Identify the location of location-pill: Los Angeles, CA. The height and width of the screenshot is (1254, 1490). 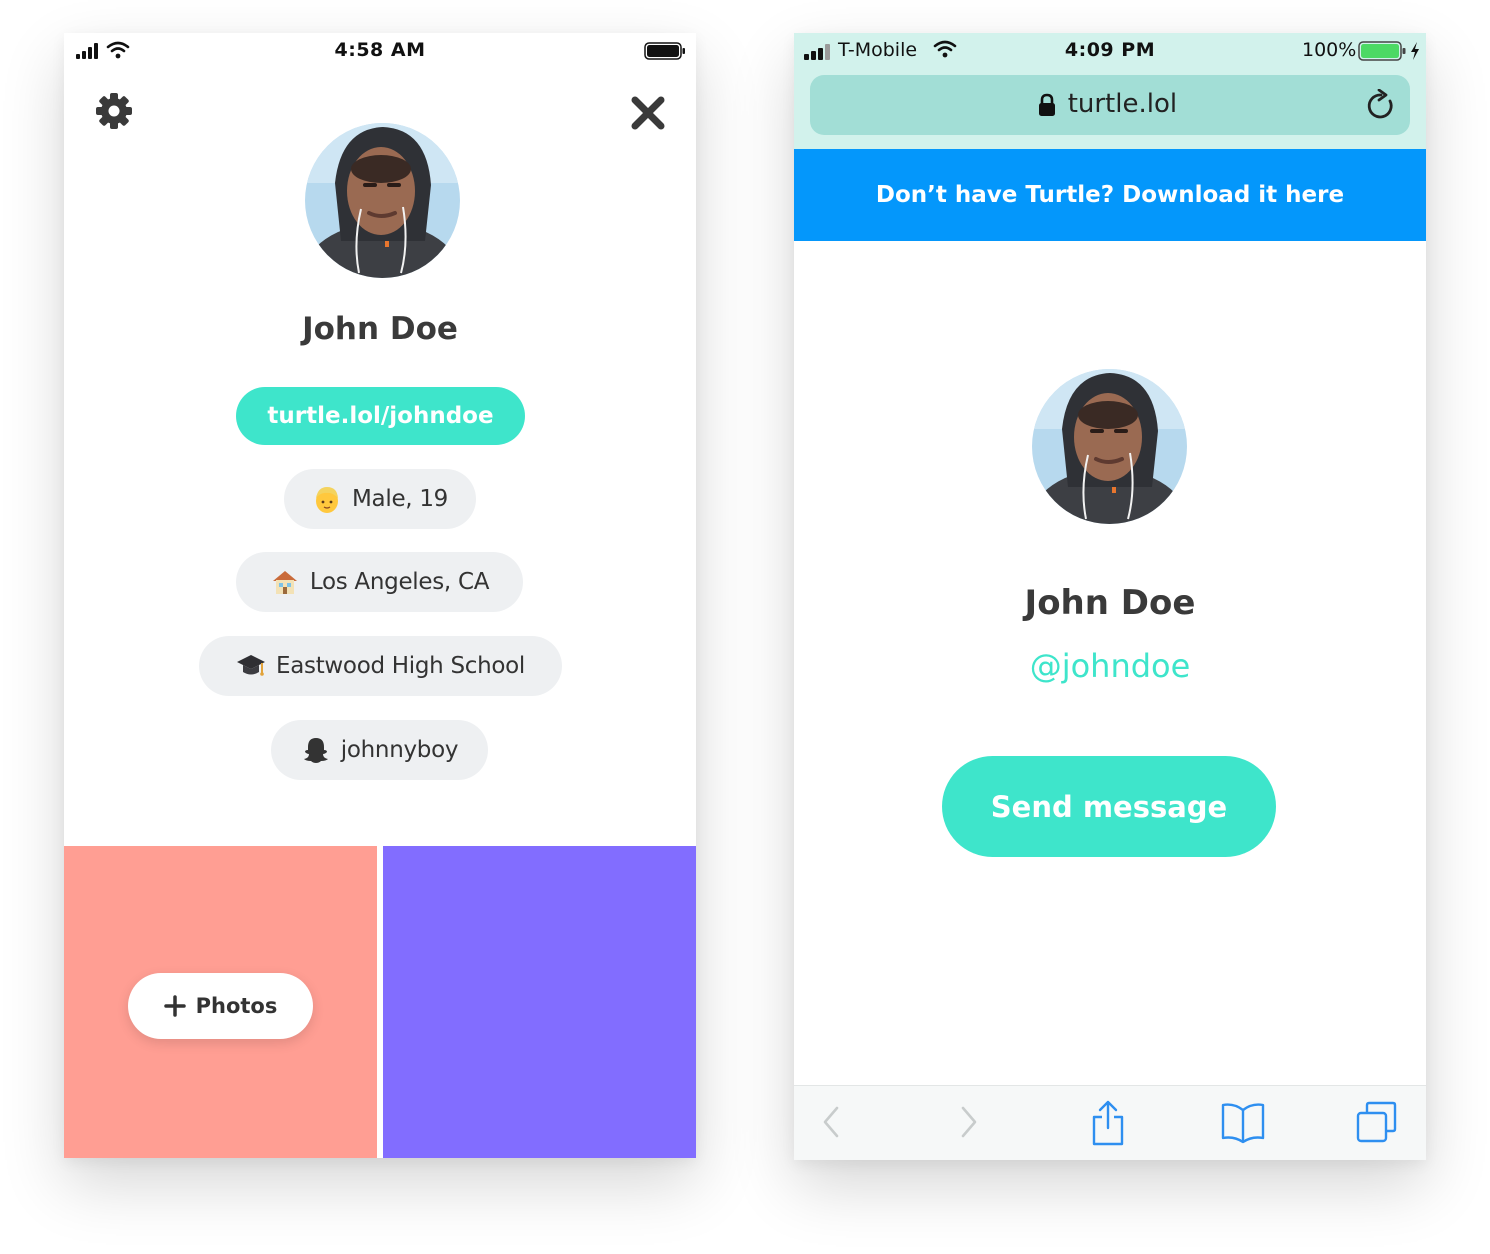
(379, 582).